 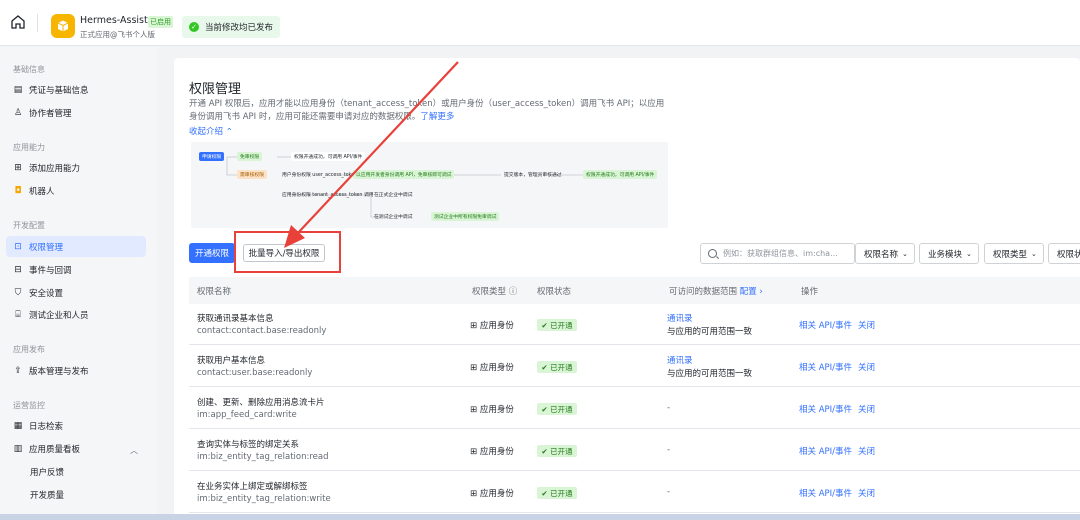 I want to click on col-header-status: 权限状态, so click(x=554, y=292).